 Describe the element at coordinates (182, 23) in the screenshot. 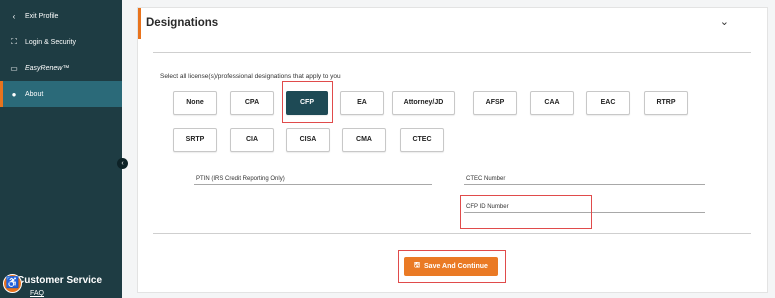

I see `section-title: Designations` at that location.